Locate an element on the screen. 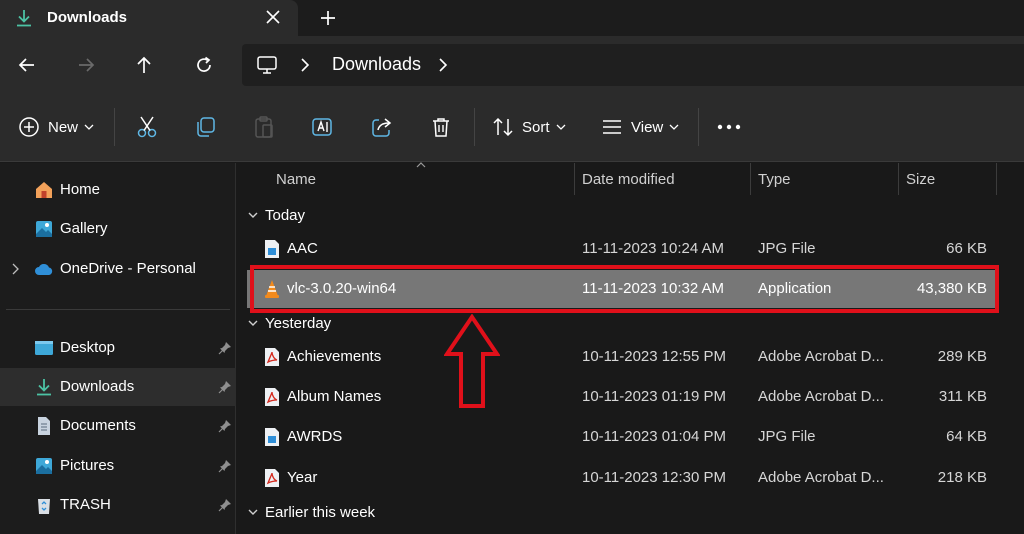 Image resolution: width=1024 pixels, height=534 pixels. file-row-aac: AAC 11-11-2023 10:24 AM JPG File 66 KB is located at coordinates (623, 249).